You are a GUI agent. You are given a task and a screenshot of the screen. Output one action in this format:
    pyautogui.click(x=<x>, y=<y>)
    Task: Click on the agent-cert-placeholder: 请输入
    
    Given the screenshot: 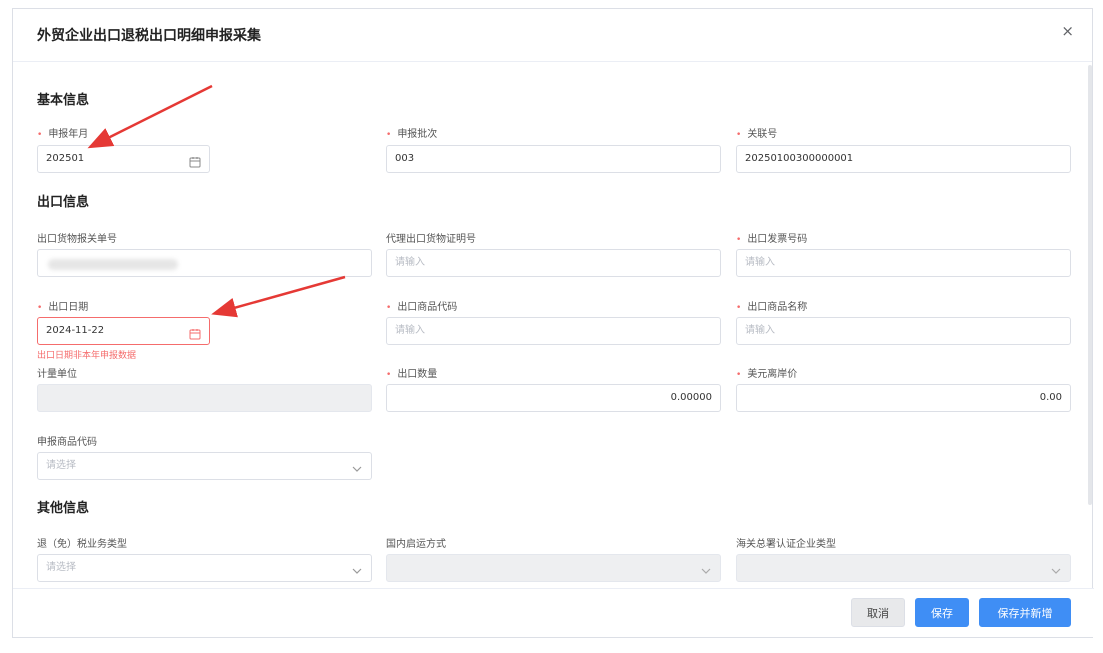 What is the action you would take?
    pyautogui.click(x=410, y=262)
    